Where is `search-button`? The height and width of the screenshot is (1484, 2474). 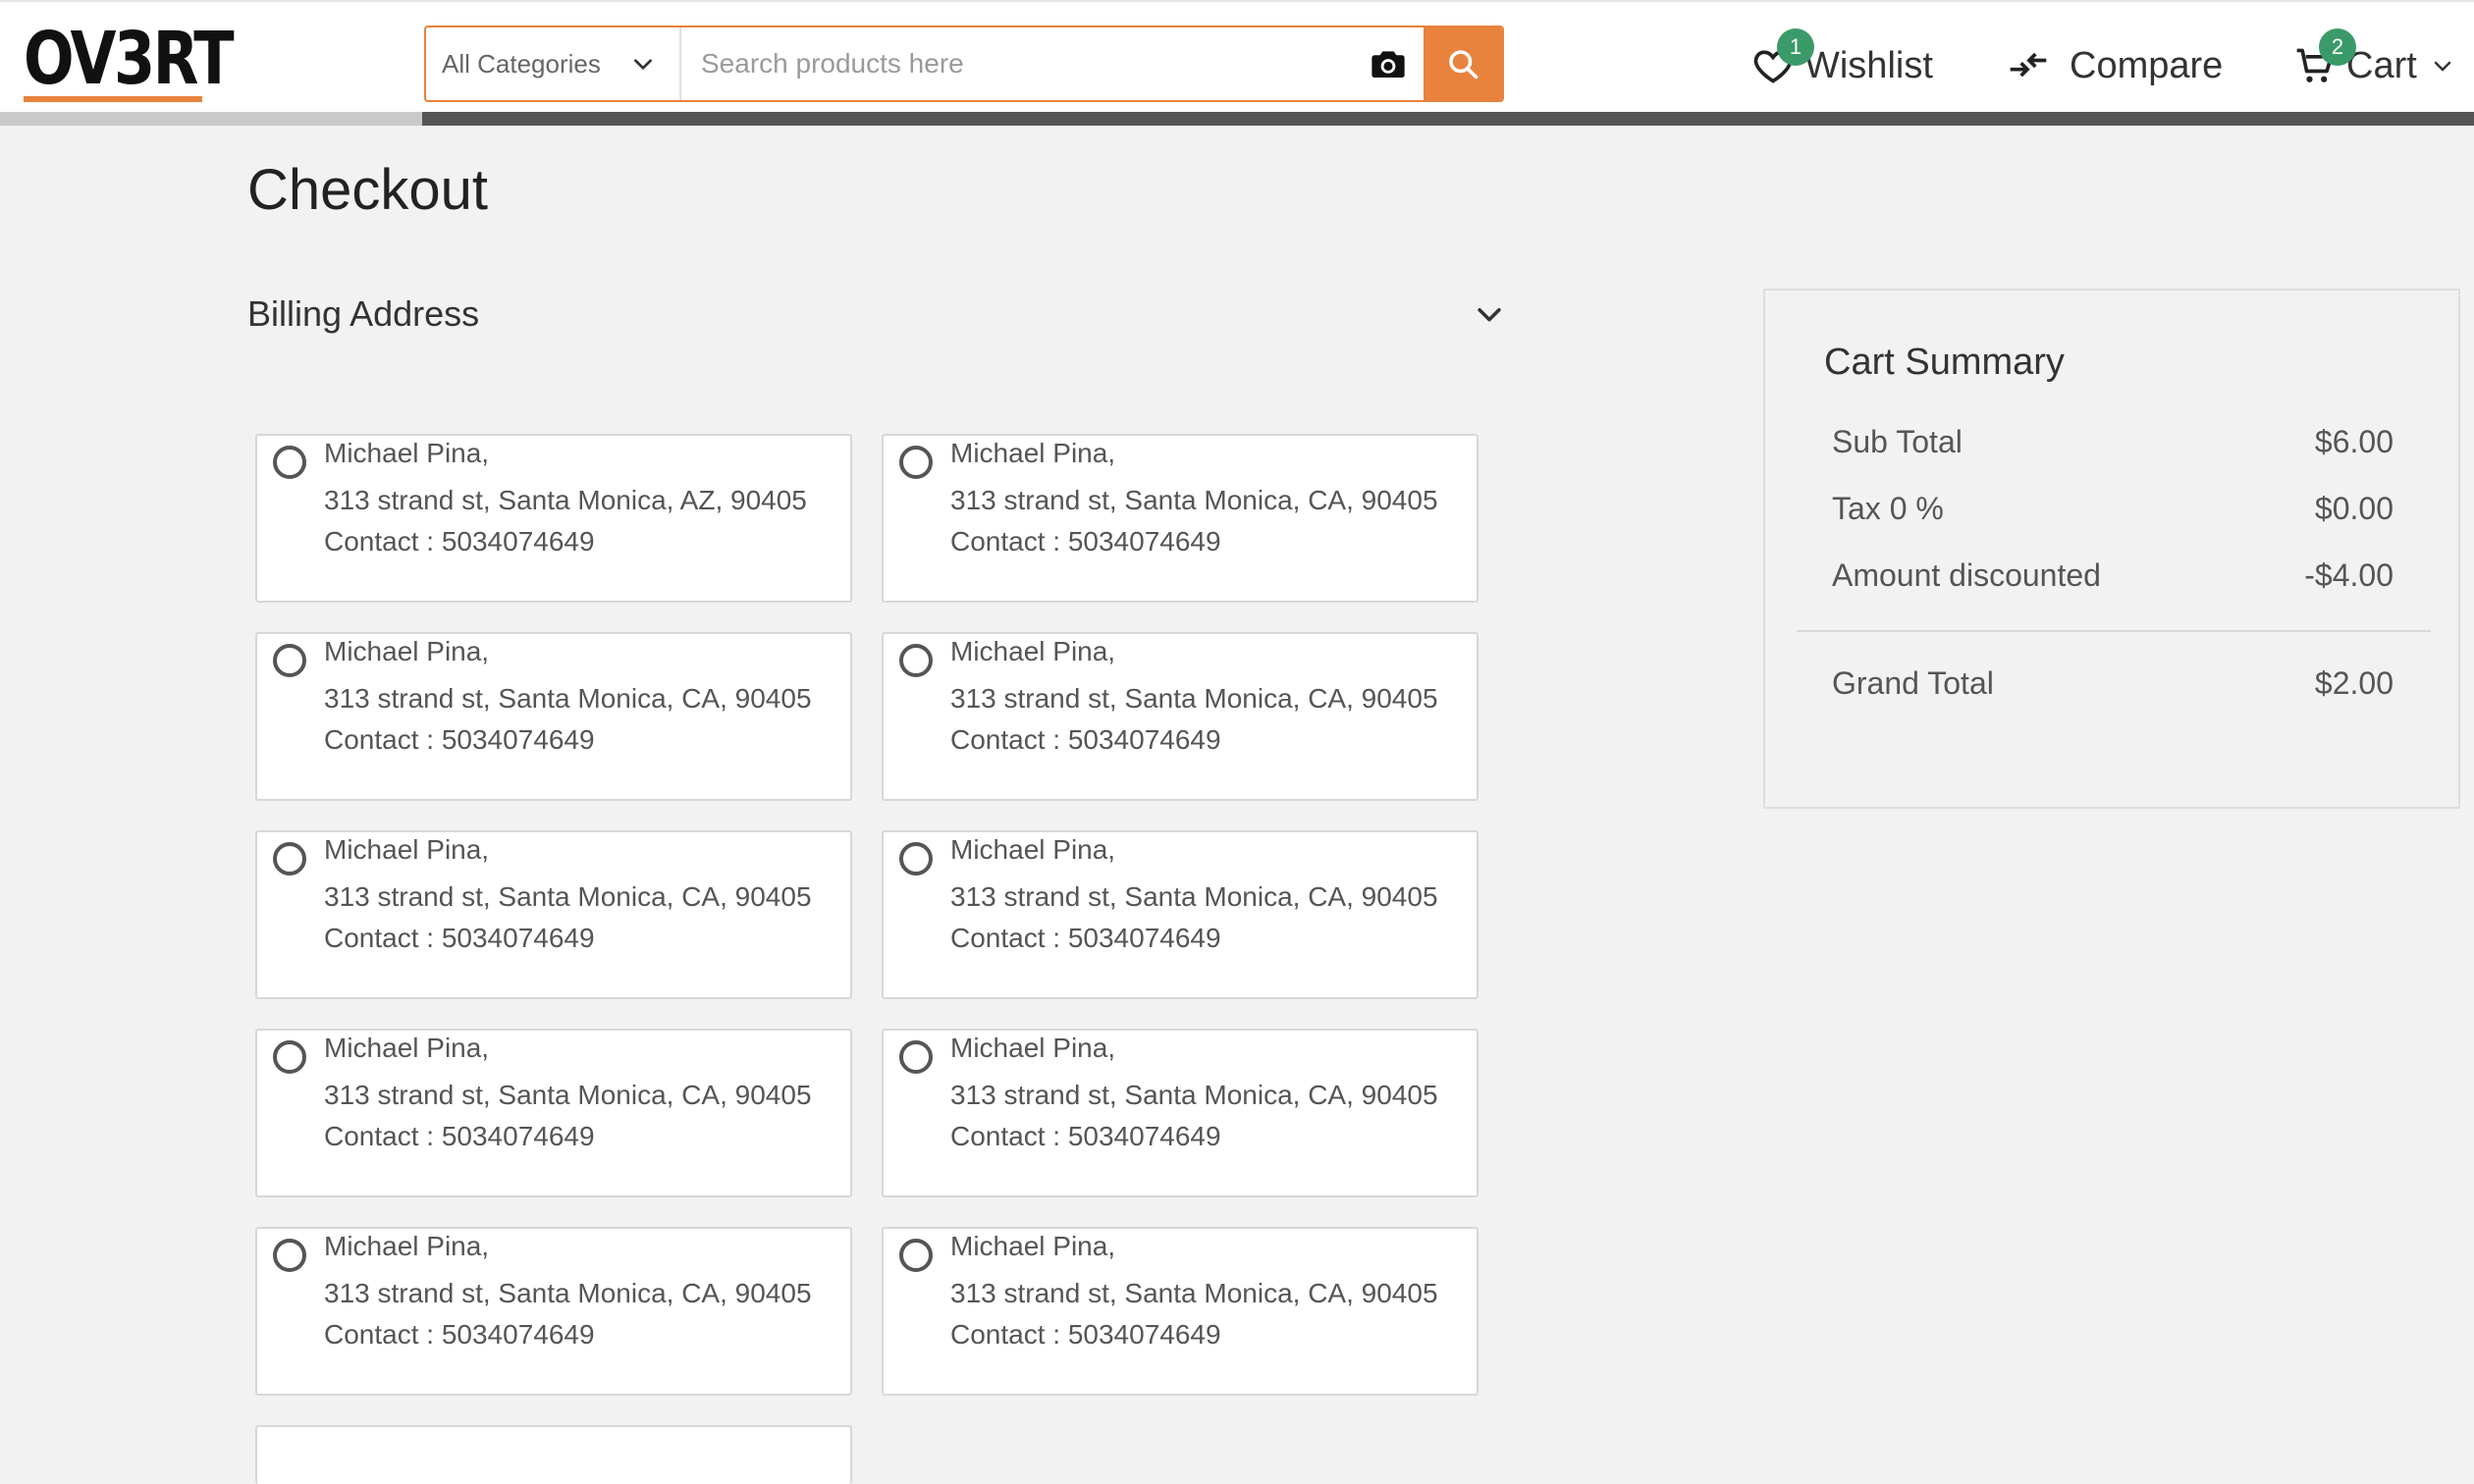 search-button is located at coordinates (1463, 63).